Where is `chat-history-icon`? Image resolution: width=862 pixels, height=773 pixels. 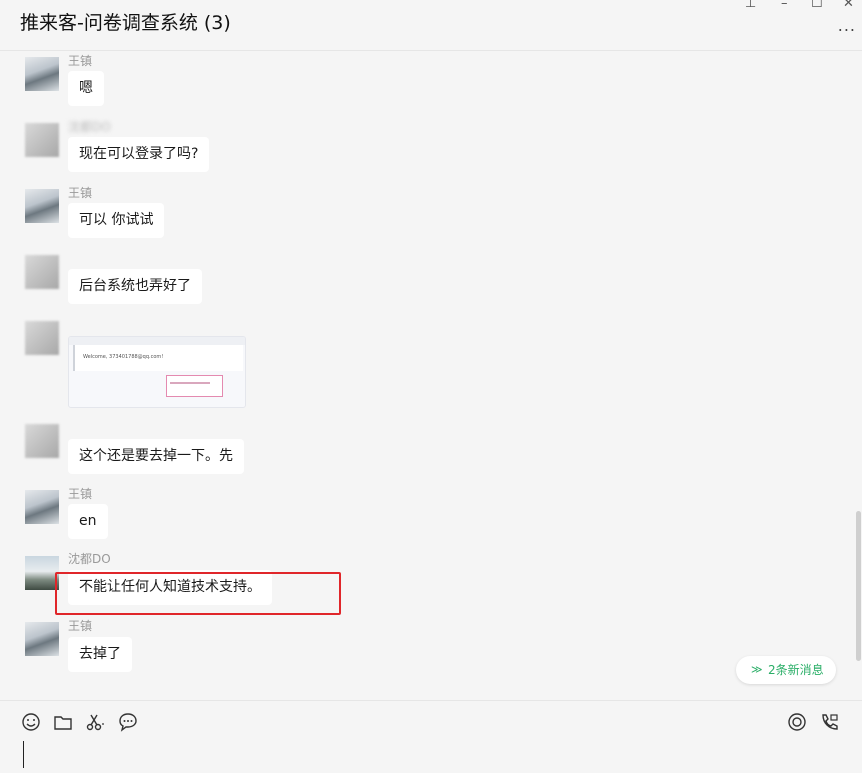
chat-history-icon is located at coordinates (128, 722).